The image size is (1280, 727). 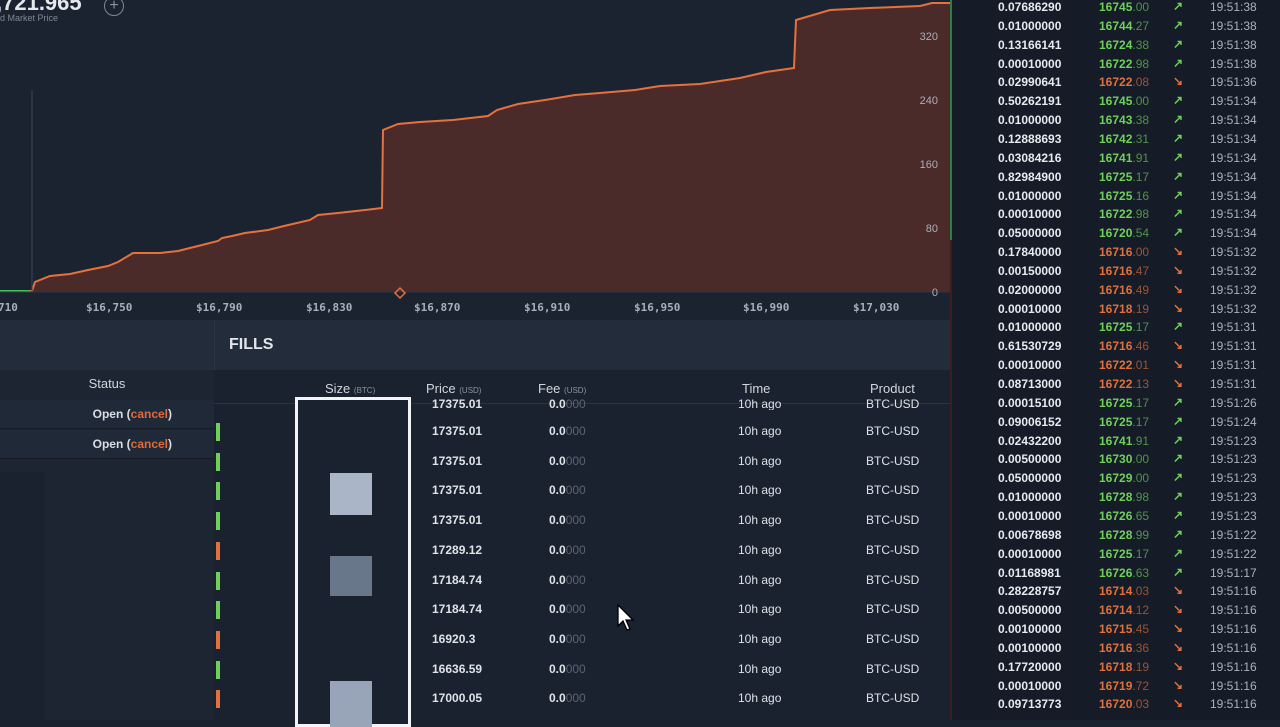 What do you see at coordinates (1030, 233) in the screenshot?
I see `trade-size: 0.05000000` at bounding box center [1030, 233].